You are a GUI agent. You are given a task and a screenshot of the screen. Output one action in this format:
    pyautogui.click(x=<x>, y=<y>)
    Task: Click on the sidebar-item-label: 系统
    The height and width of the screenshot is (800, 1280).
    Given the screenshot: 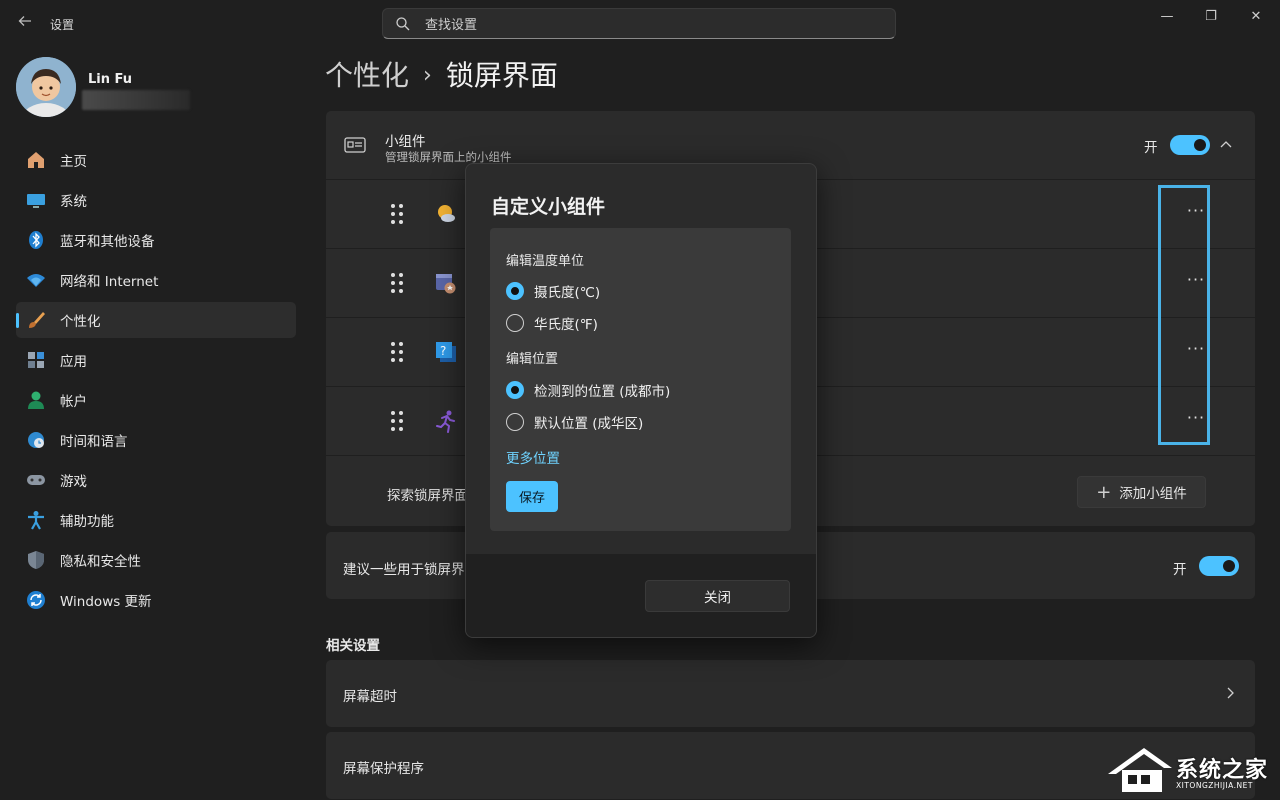 What is the action you would take?
    pyautogui.click(x=73, y=202)
    